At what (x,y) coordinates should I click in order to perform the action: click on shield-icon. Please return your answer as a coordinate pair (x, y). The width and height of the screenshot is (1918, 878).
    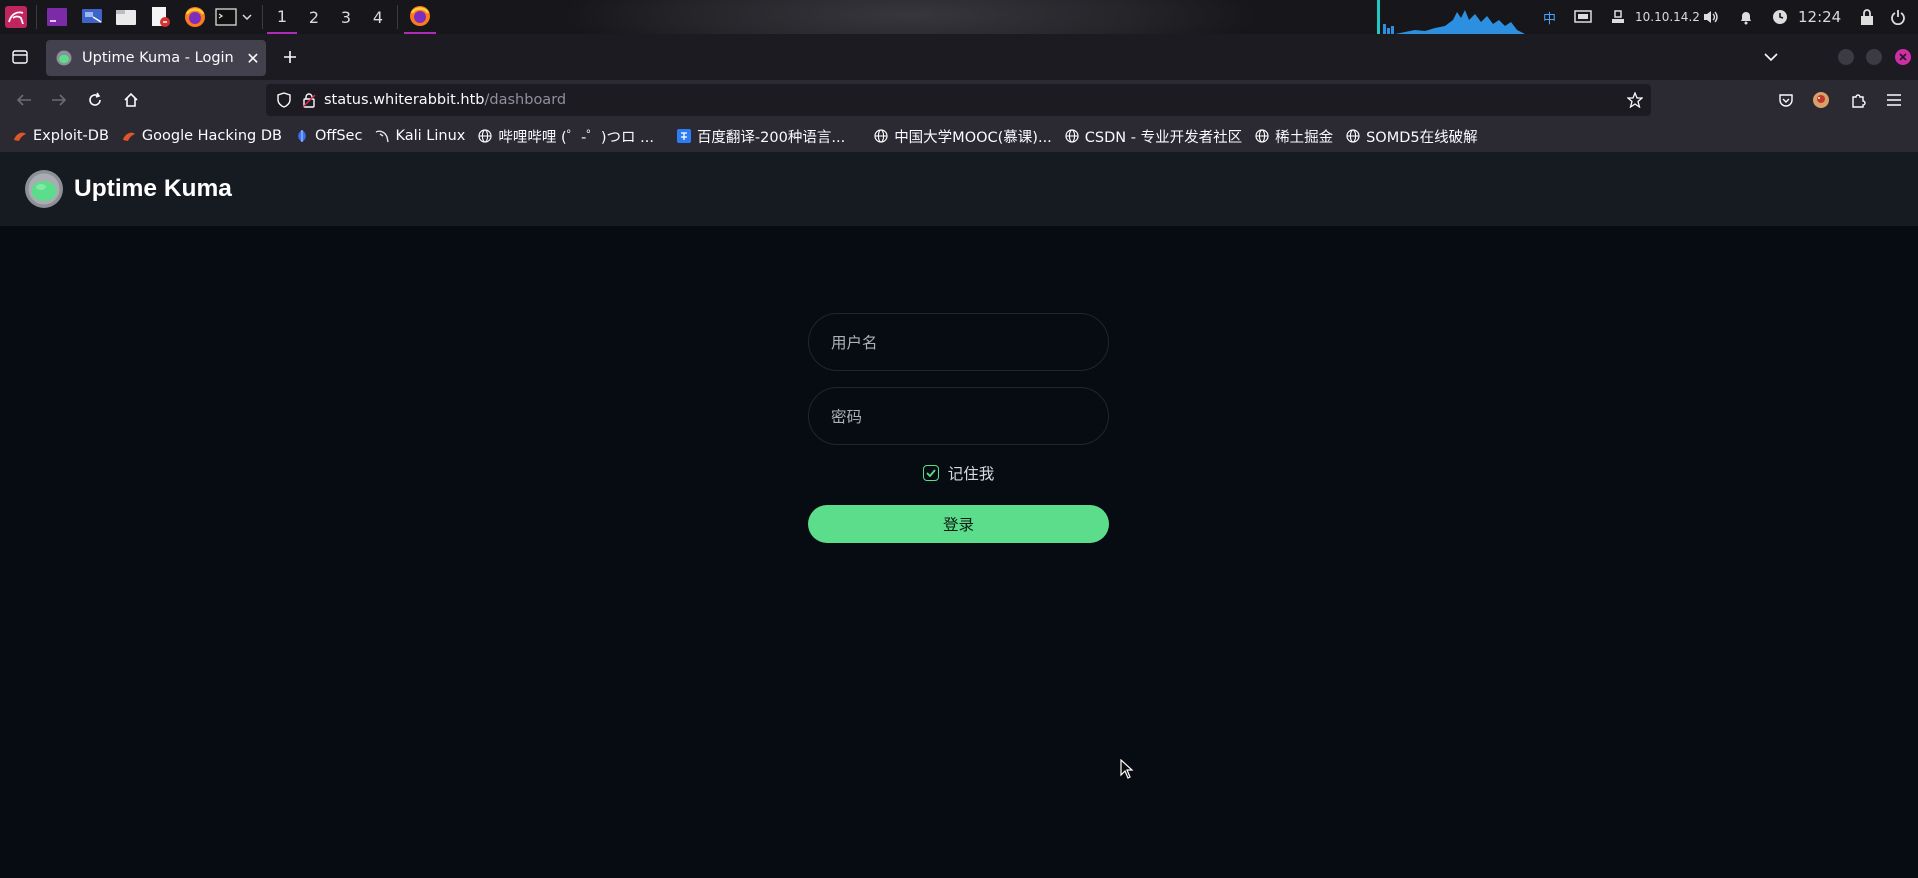
    Looking at the image, I should click on (284, 100).